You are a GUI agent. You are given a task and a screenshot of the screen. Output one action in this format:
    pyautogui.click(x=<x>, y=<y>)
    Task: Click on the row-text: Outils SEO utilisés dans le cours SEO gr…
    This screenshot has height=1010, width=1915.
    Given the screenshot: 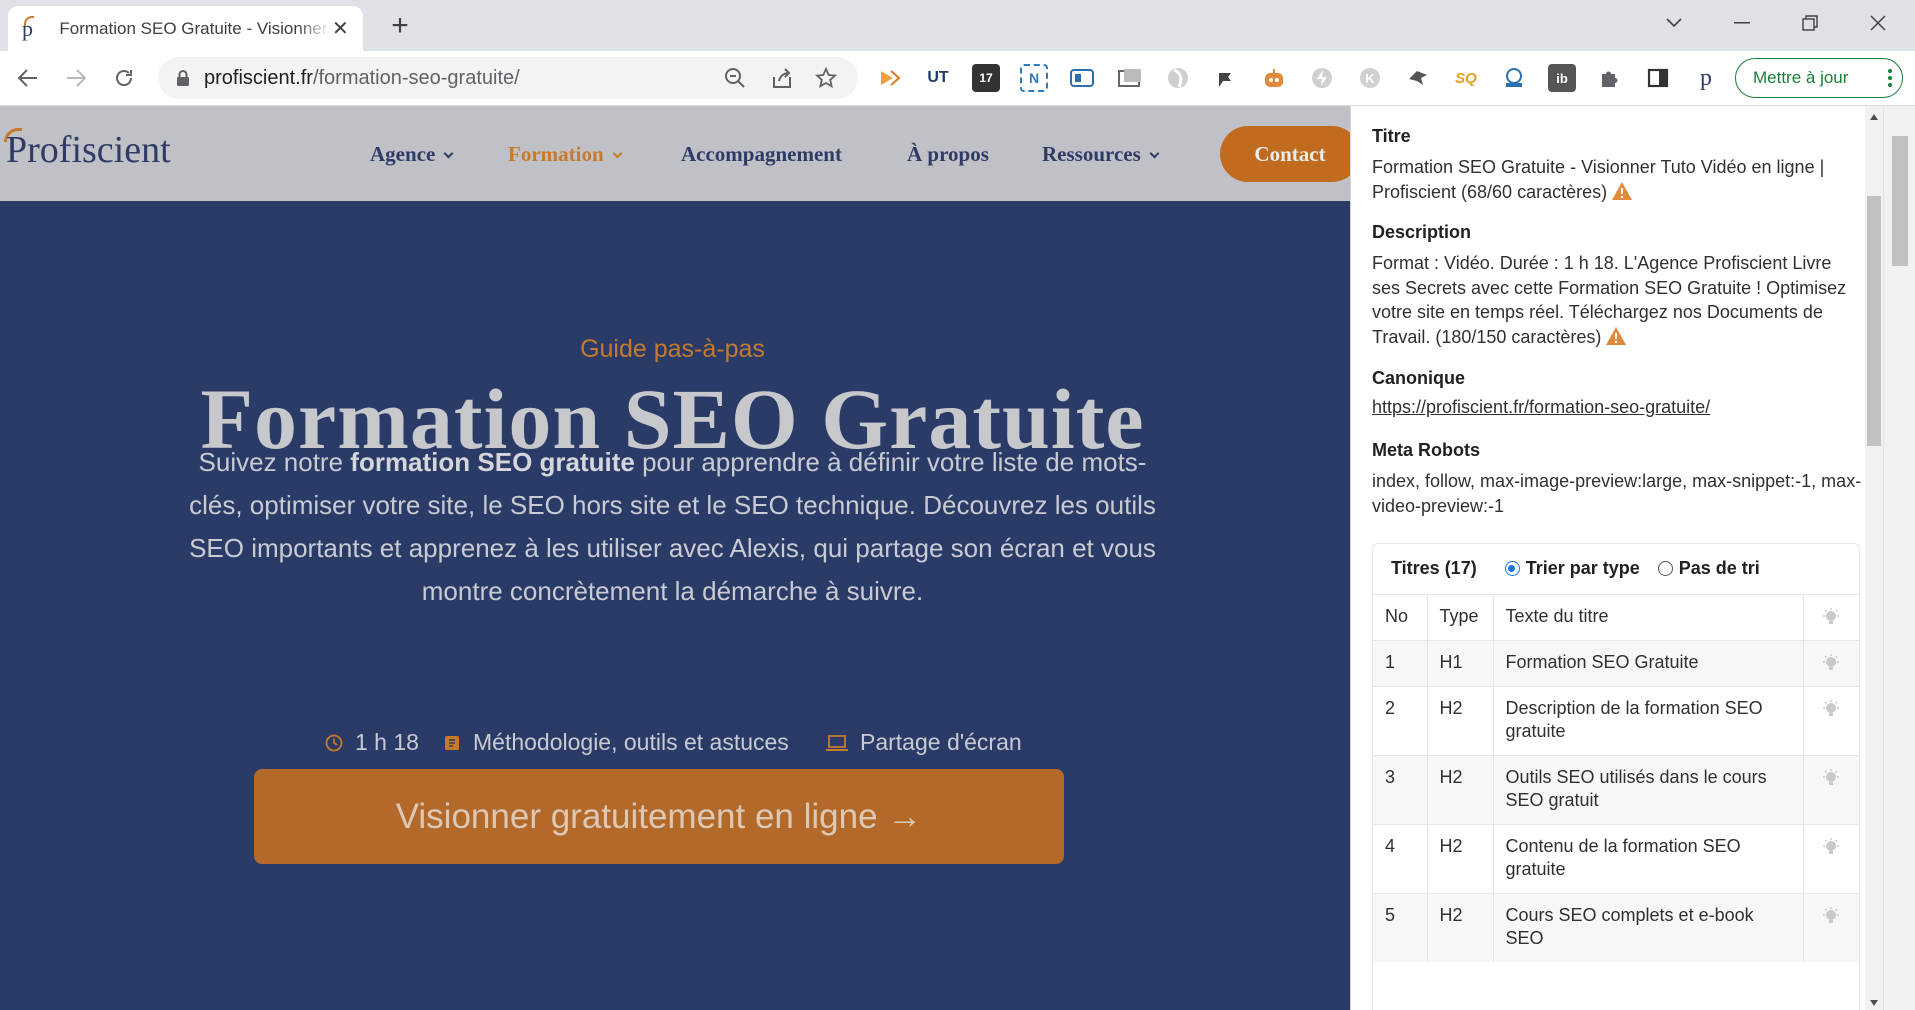 What is the action you would take?
    pyautogui.click(x=1647, y=790)
    